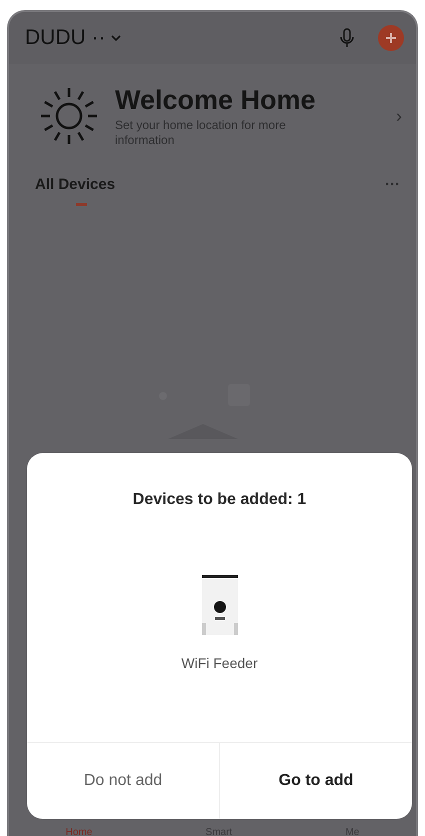 The width and height of the screenshot is (425, 836). Describe the element at coordinates (392, 184) in the screenshot. I see `more-menu: ···` at that location.